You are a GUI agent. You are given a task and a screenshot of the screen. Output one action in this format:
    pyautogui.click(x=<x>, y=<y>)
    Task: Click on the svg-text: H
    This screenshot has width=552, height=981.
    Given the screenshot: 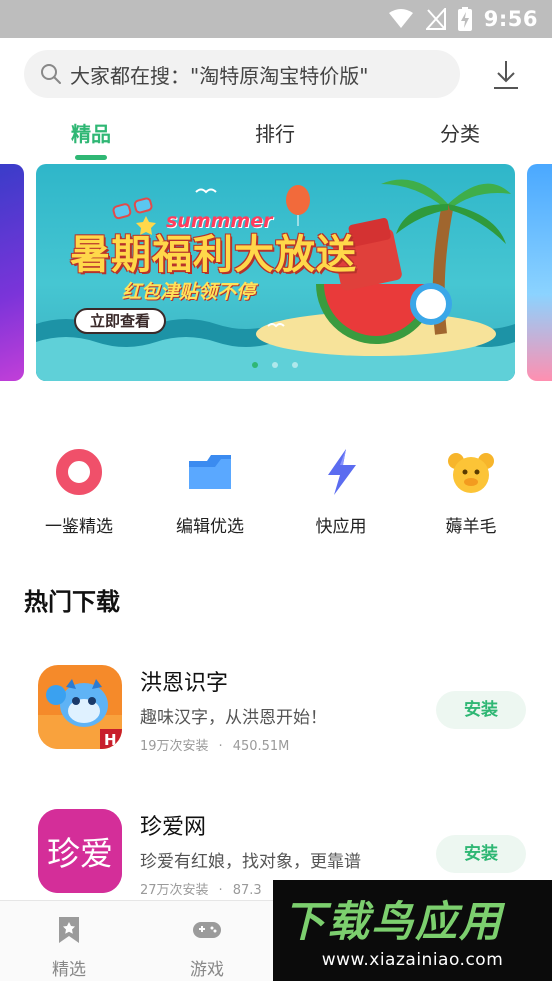 What is the action you would take?
    pyautogui.click(x=110, y=740)
    